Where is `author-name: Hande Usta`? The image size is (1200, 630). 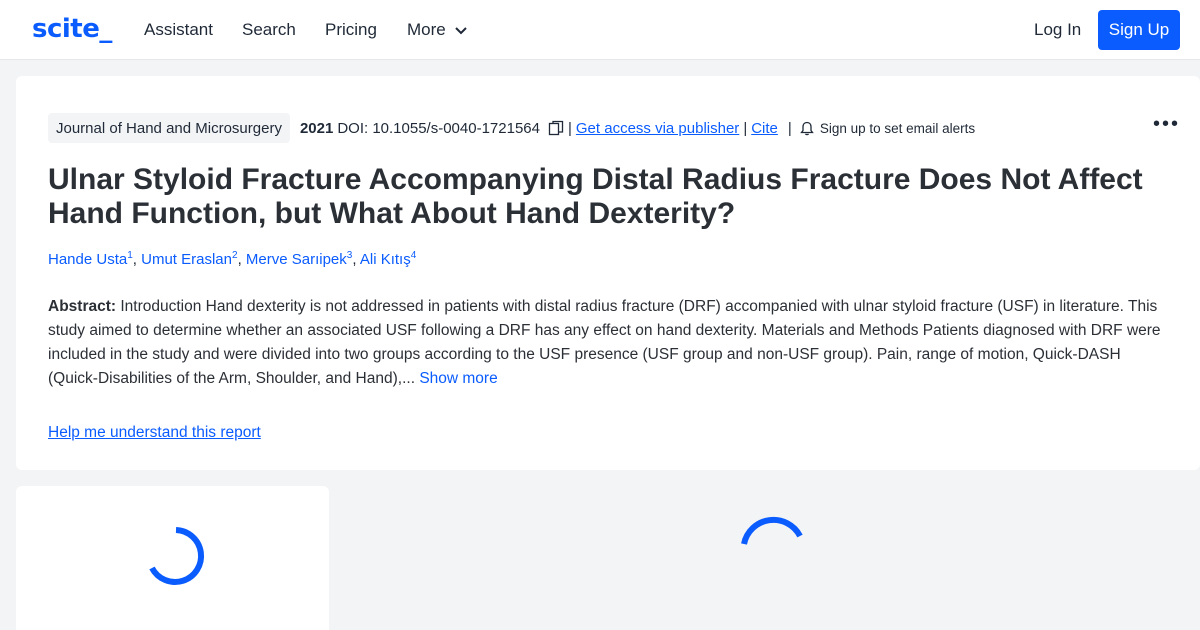 author-name: Hande Usta is located at coordinates (88, 259).